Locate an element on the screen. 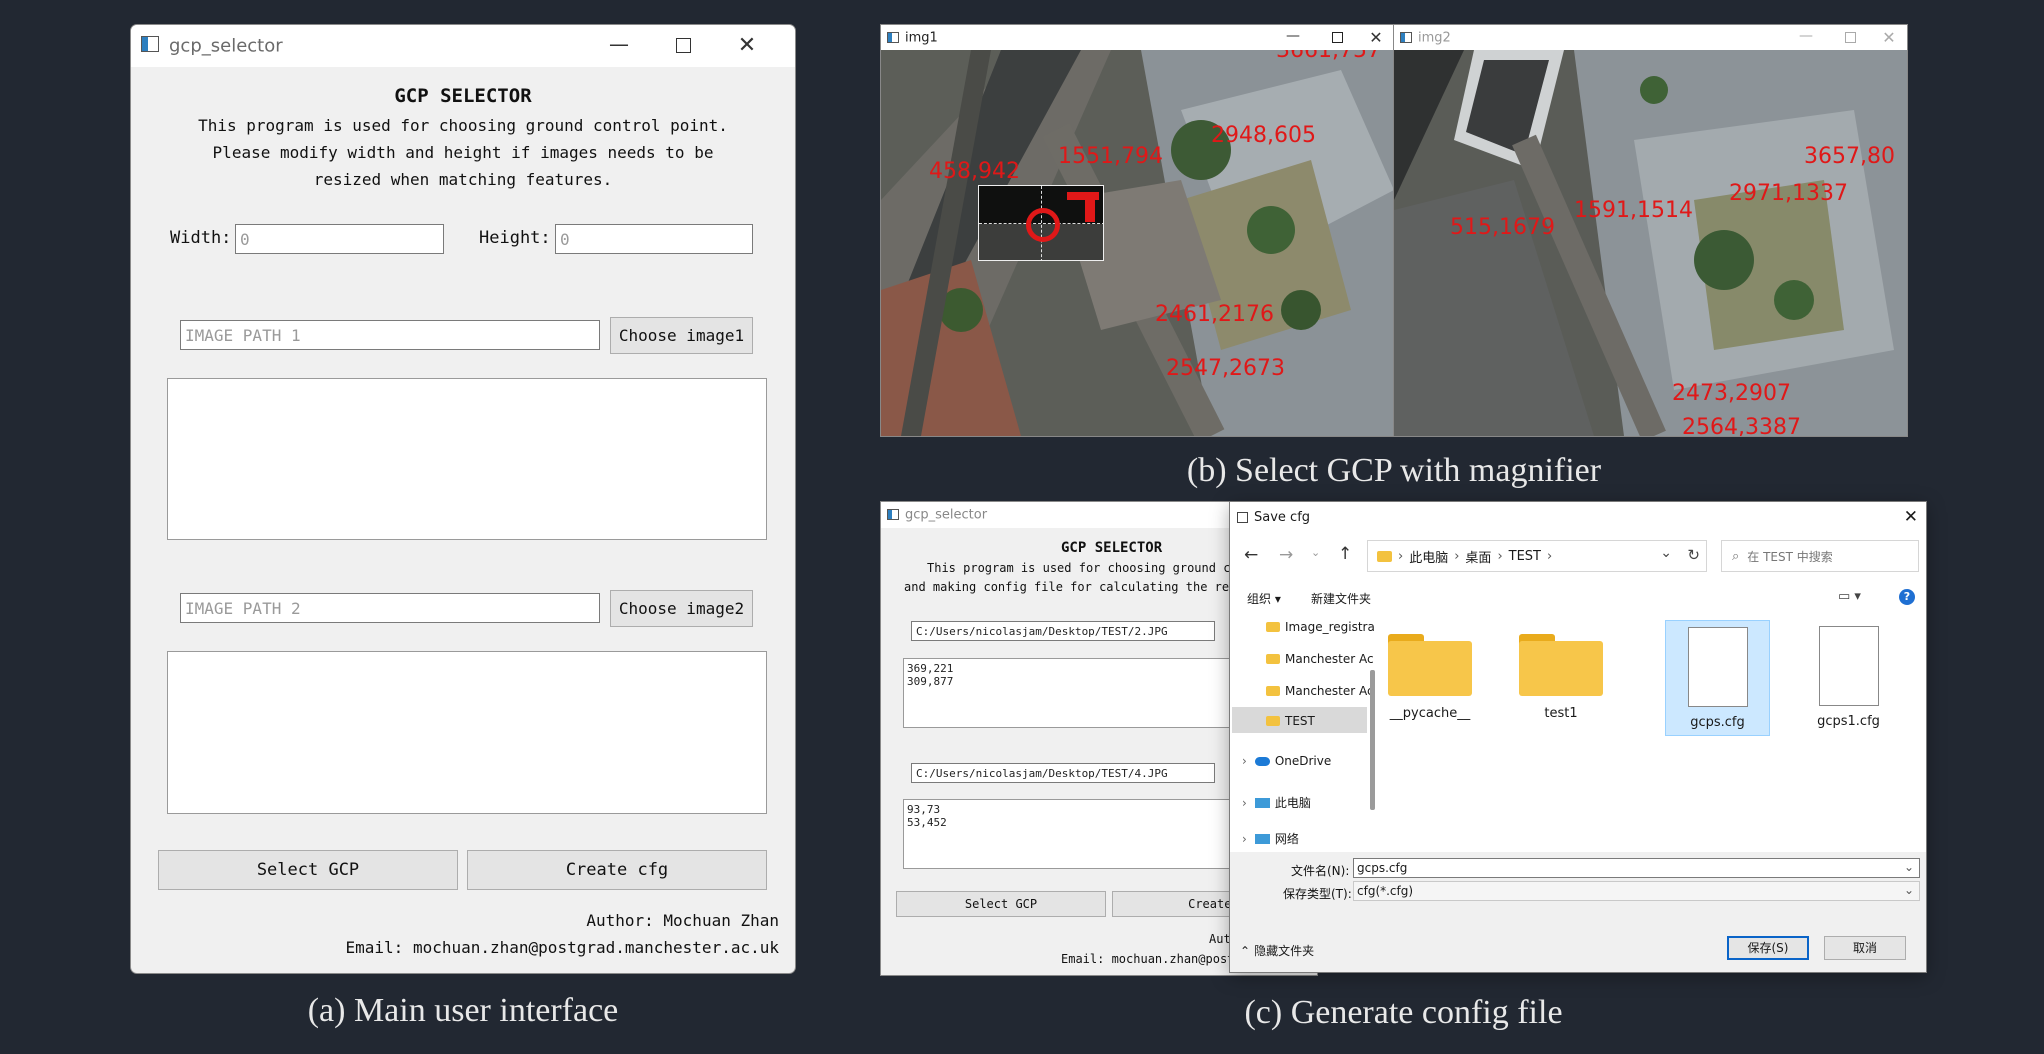 This screenshot has height=1054, width=2044. create-cfg-button: Create cfg is located at coordinates (617, 870).